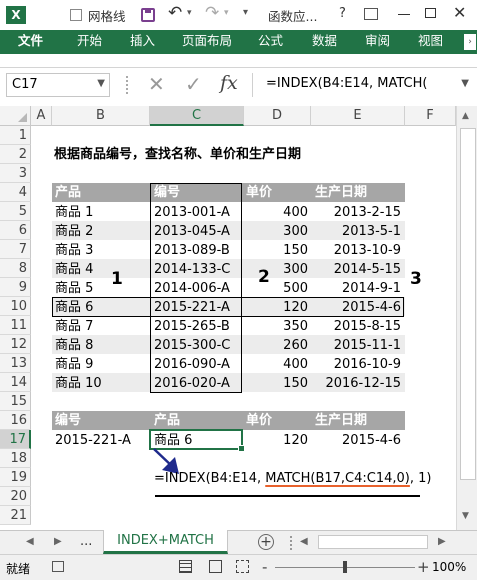 The height and width of the screenshot is (580, 477). I want to click on page-layout-view-icon, so click(215, 566).